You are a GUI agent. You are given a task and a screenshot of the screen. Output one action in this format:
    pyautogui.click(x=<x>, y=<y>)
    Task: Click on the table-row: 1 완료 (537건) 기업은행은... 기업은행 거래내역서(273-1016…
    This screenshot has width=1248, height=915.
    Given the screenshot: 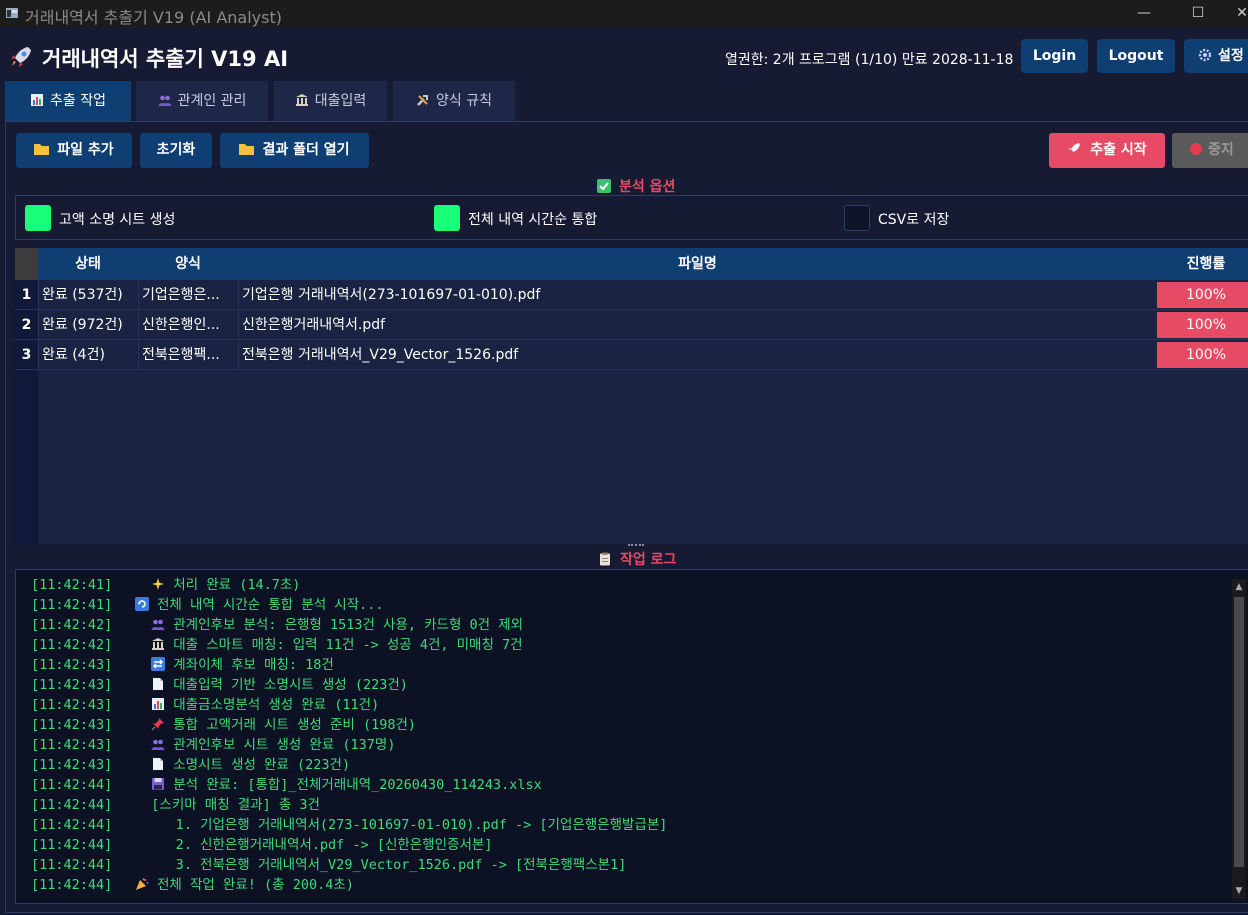 What is the action you would take?
    pyautogui.click(x=631, y=295)
    